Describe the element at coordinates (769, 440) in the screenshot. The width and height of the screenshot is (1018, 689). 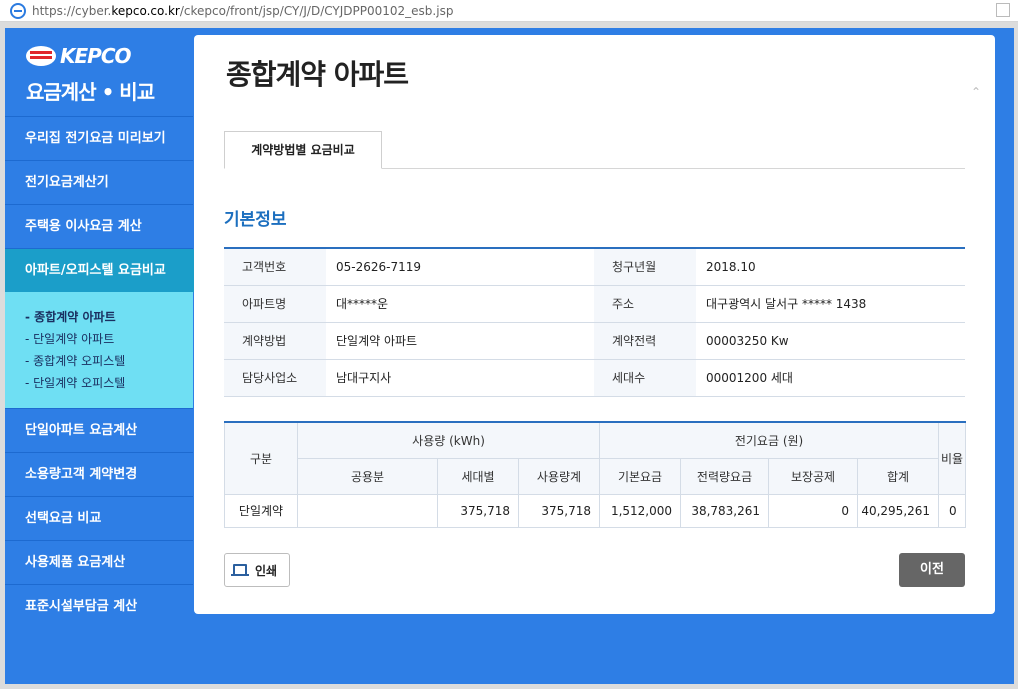
I see `col-group-charge: 전기요금 (원)` at that location.